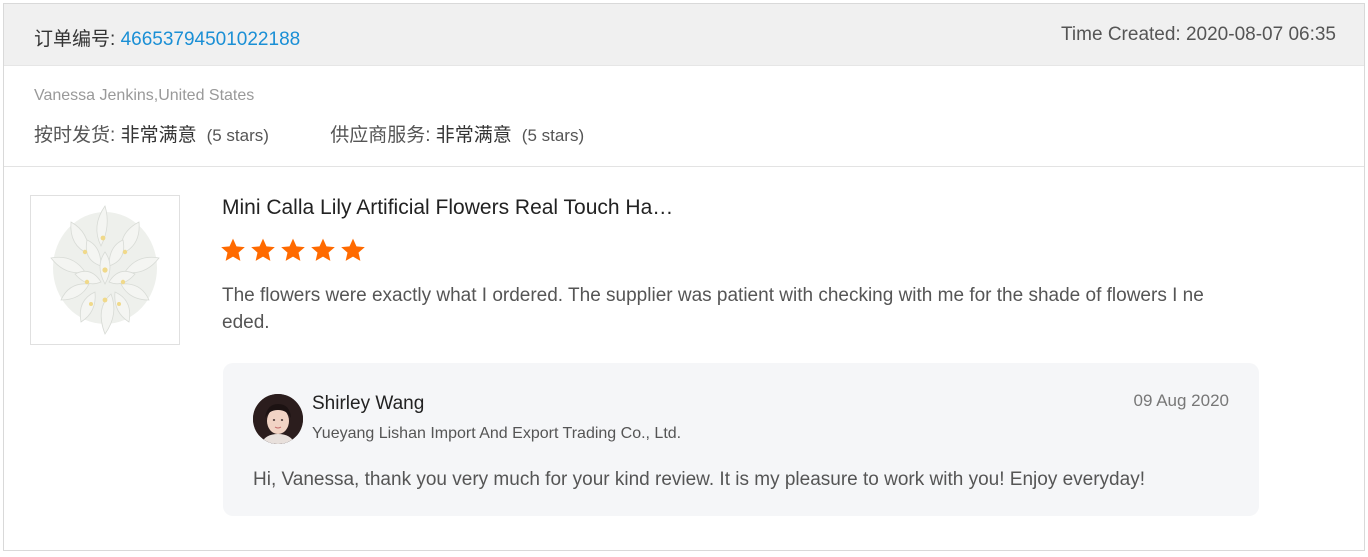  I want to click on order-id: 订单编号: 46653794501022188, so click(167, 37).